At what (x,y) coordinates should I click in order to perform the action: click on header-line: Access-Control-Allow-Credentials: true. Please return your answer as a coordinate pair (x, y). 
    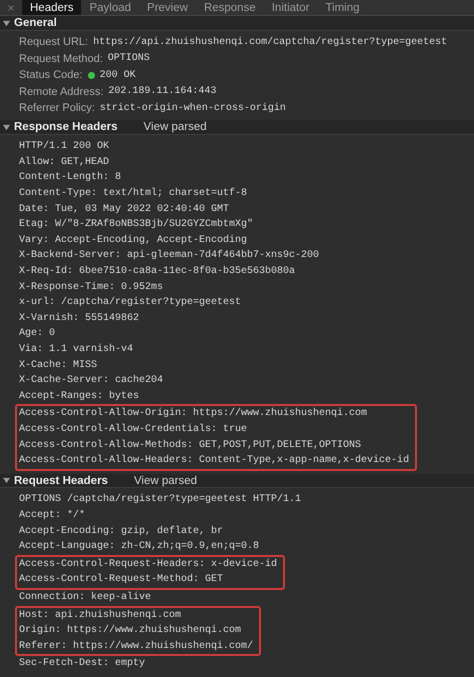
    Looking at the image, I should click on (133, 429).